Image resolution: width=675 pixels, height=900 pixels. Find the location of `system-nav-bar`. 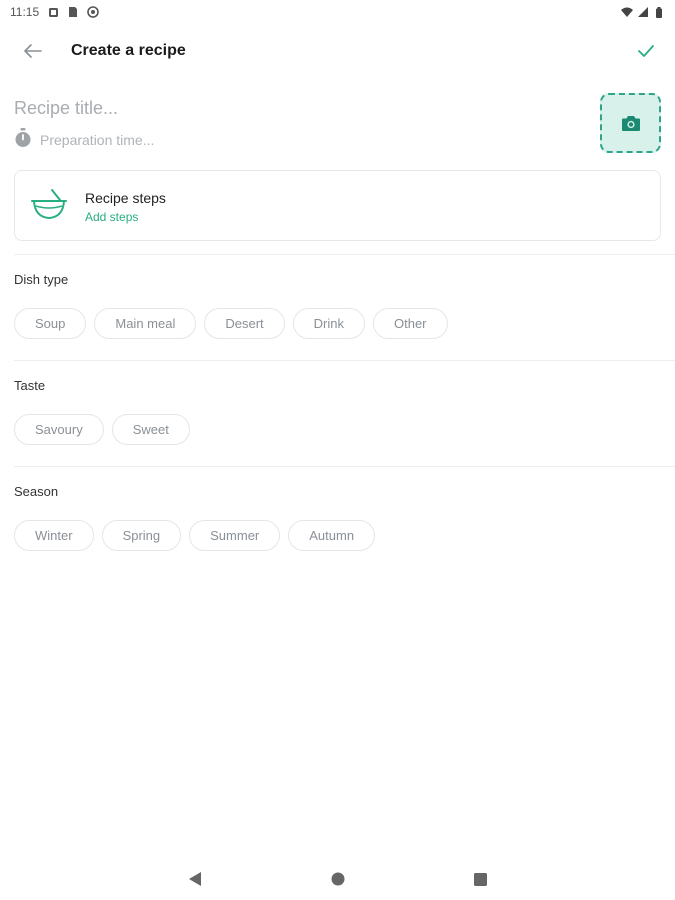

system-nav-bar is located at coordinates (337, 879).